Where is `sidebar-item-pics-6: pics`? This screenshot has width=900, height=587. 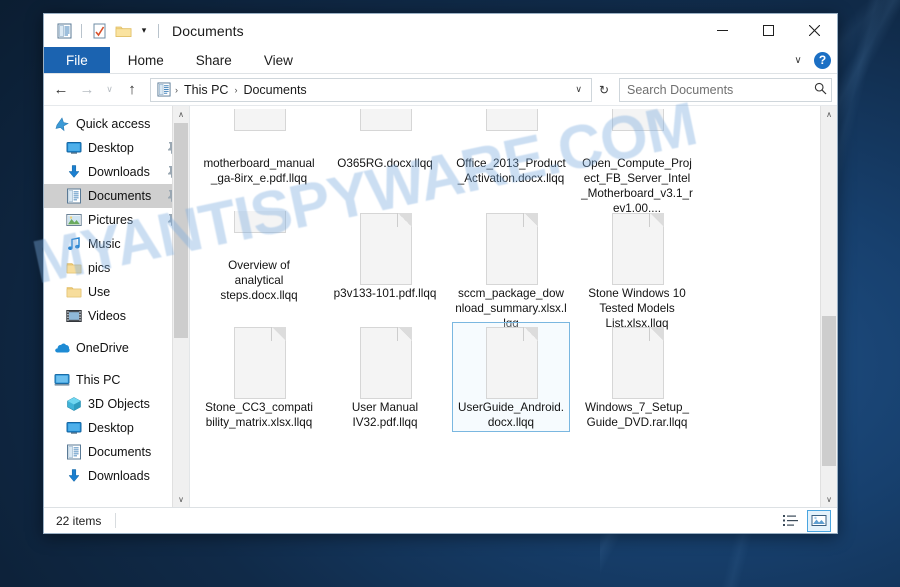 sidebar-item-pics-6: pics is located at coordinates (116, 268).